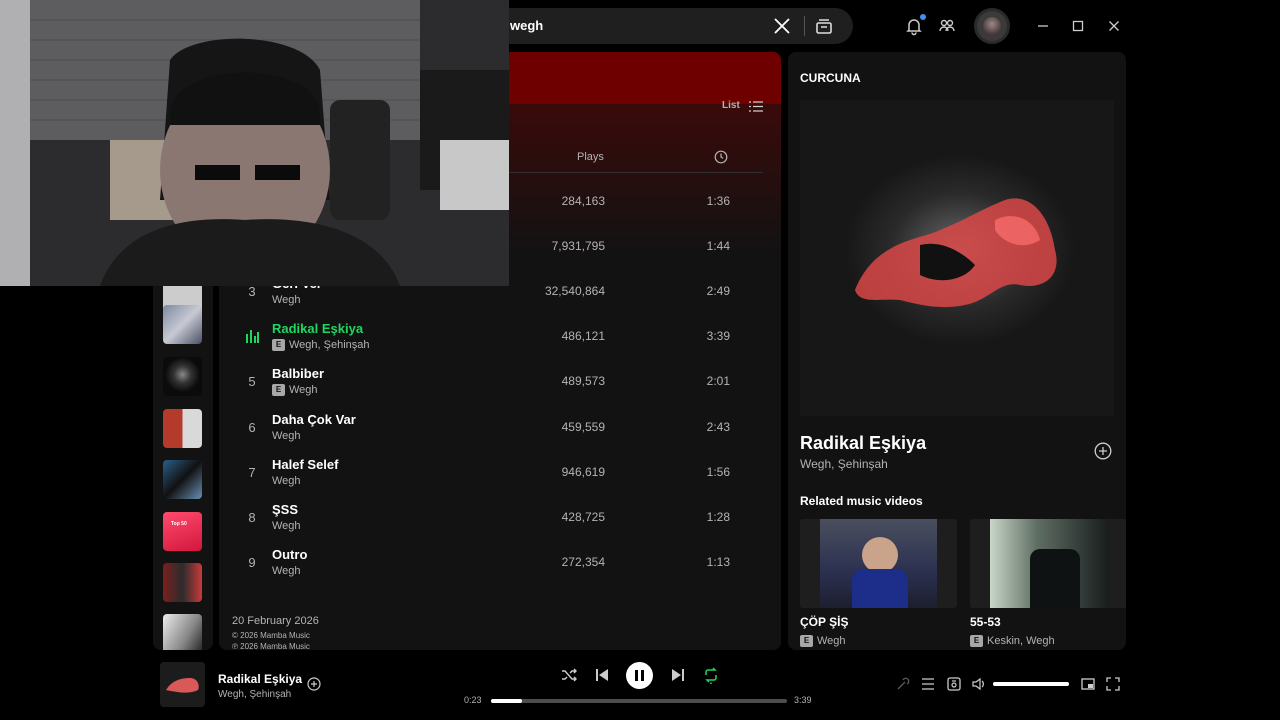  What do you see at coordinates (285, 509) in the screenshot?
I see `track-title: ŞSS` at bounding box center [285, 509].